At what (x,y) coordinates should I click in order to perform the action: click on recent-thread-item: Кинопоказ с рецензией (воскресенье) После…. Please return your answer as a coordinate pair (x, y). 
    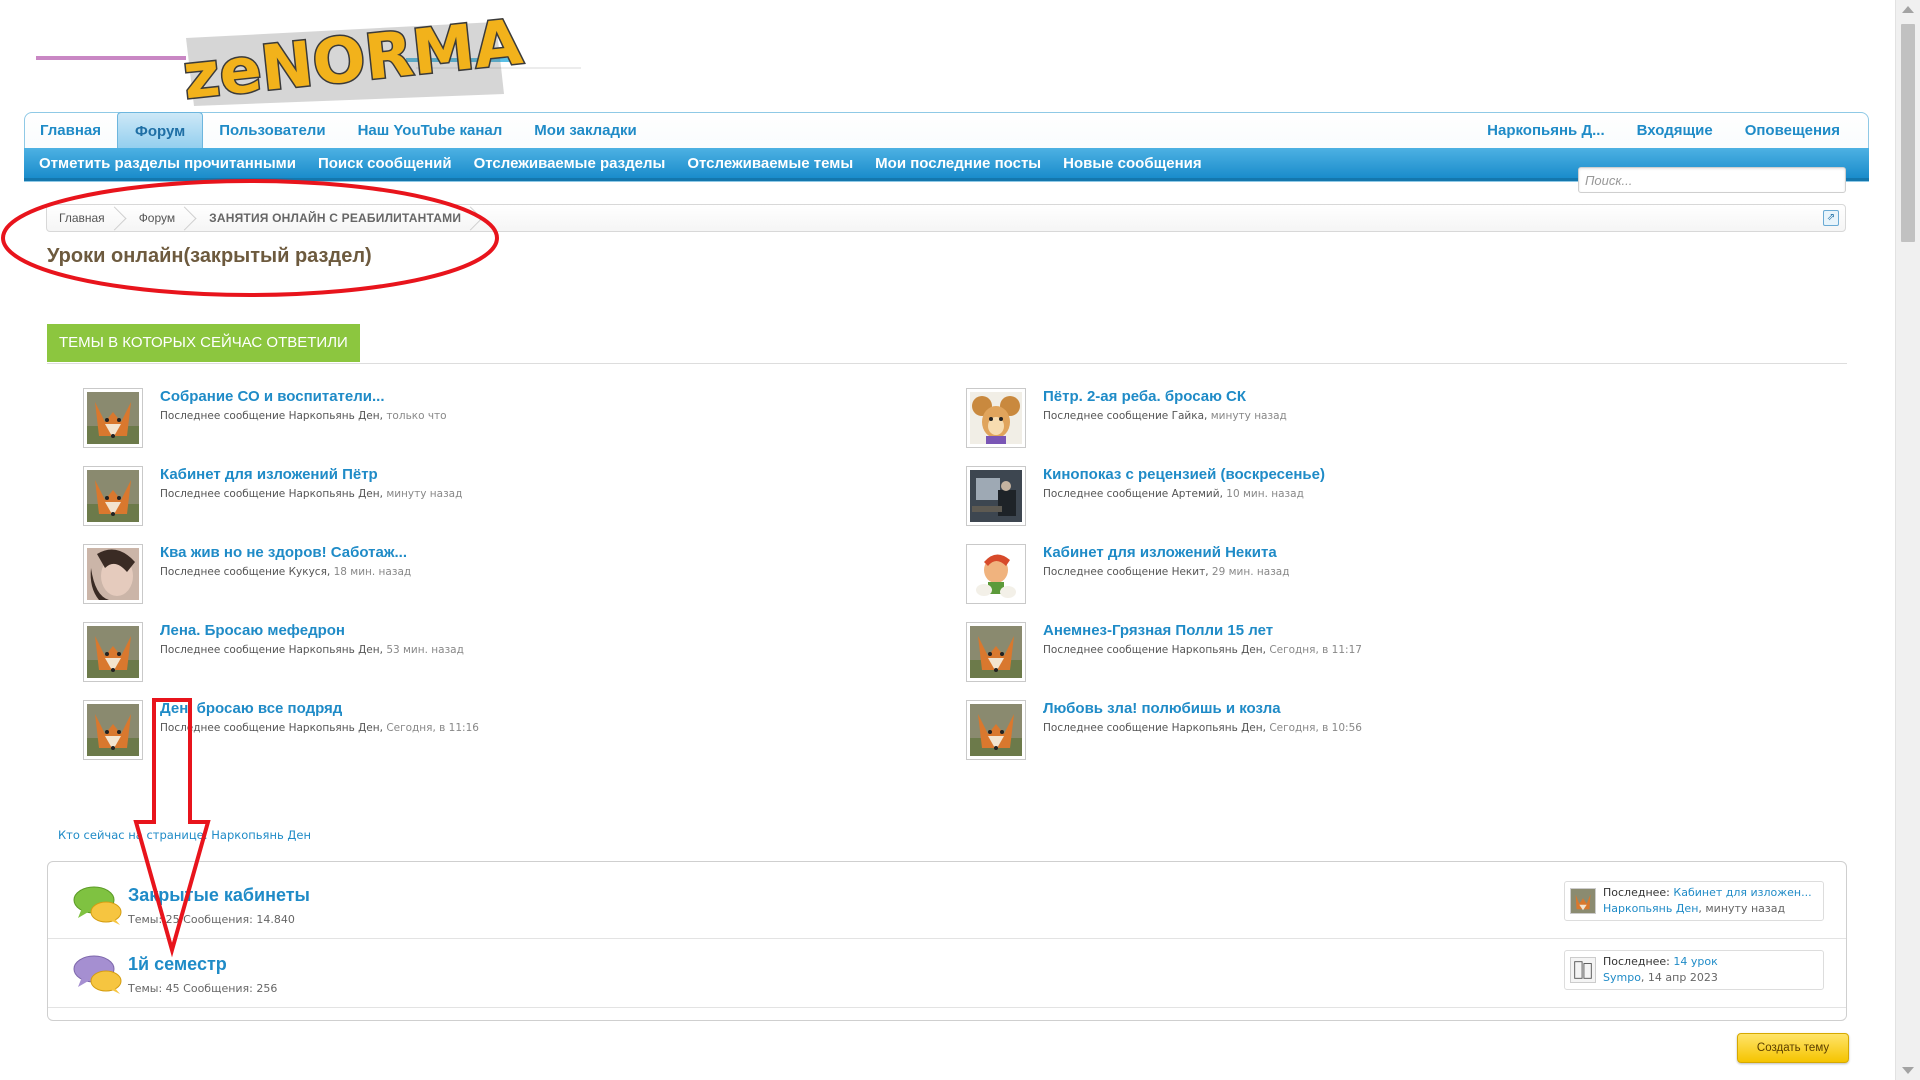
    Looking at the image, I should click on (1316, 497).